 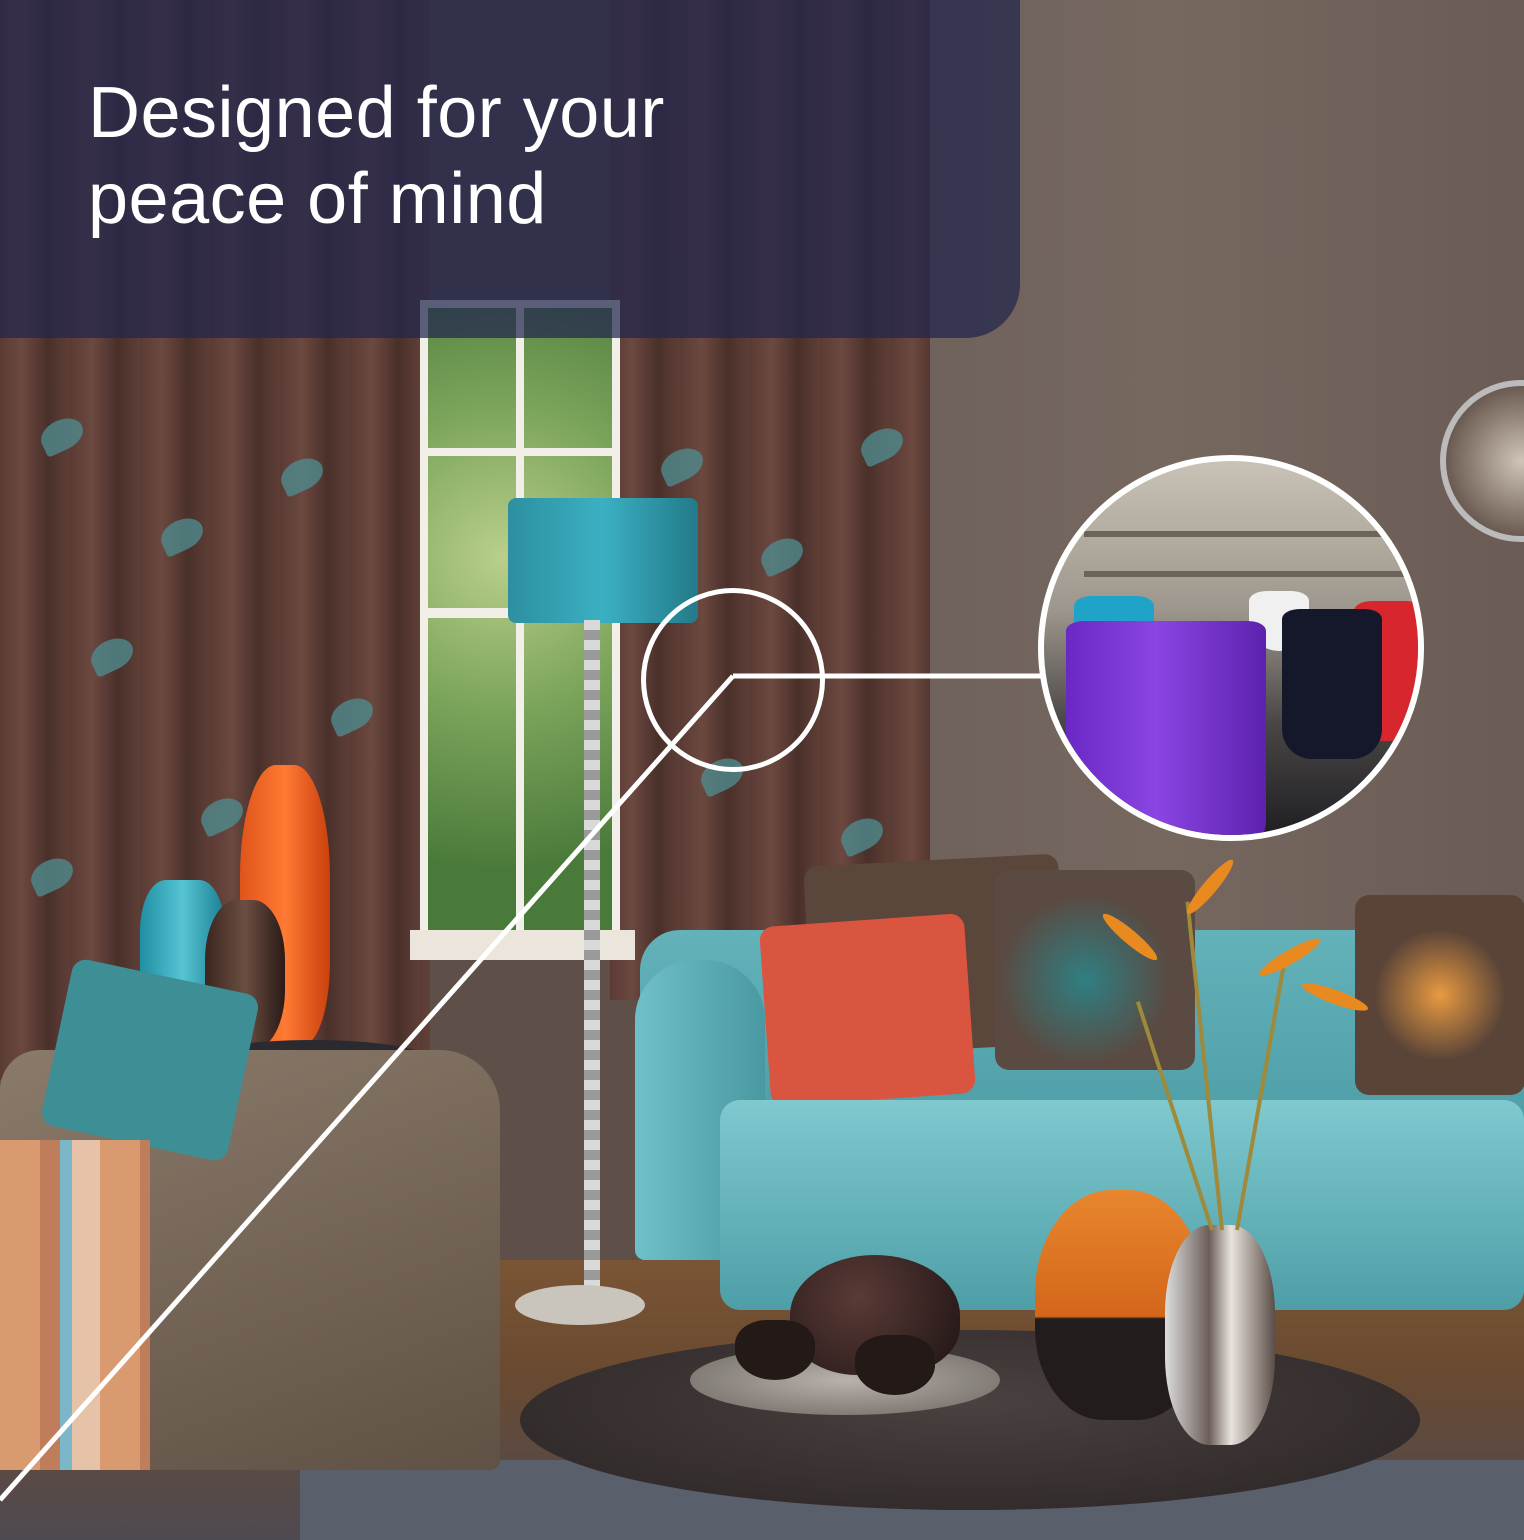 I want to click on zoom-ring, so click(x=733, y=680).